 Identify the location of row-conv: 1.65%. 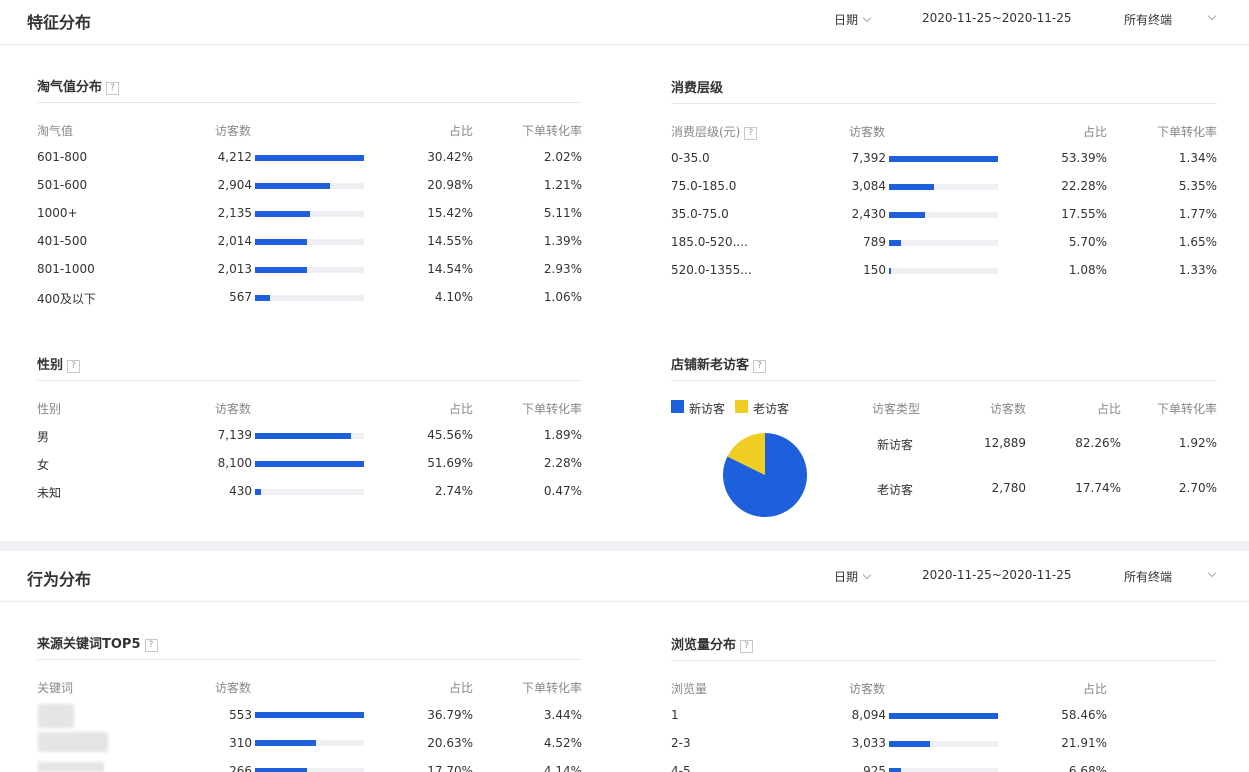
(1197, 242).